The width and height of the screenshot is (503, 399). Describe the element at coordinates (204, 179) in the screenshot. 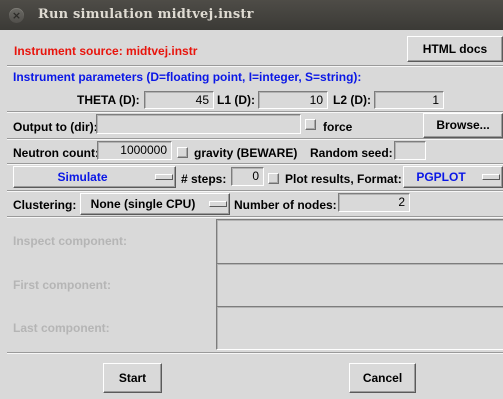

I see `steps-label: # steps:` at that location.